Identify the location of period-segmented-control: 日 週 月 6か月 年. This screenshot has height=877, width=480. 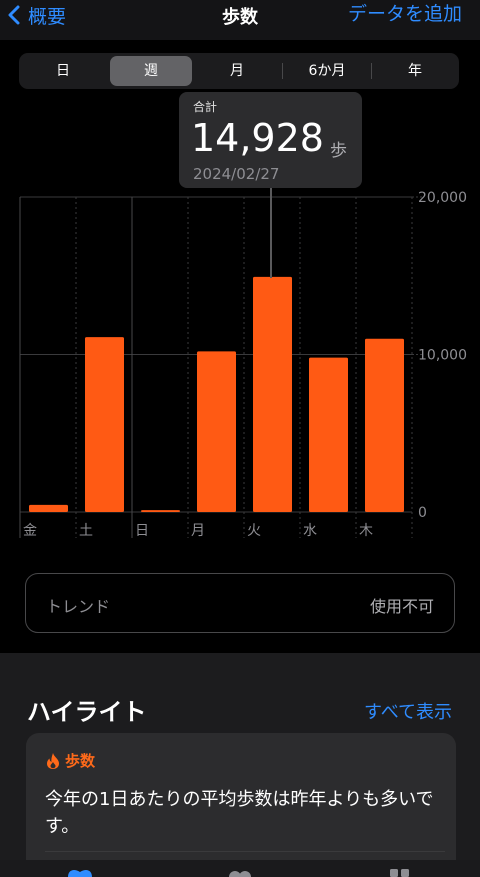
(239, 71).